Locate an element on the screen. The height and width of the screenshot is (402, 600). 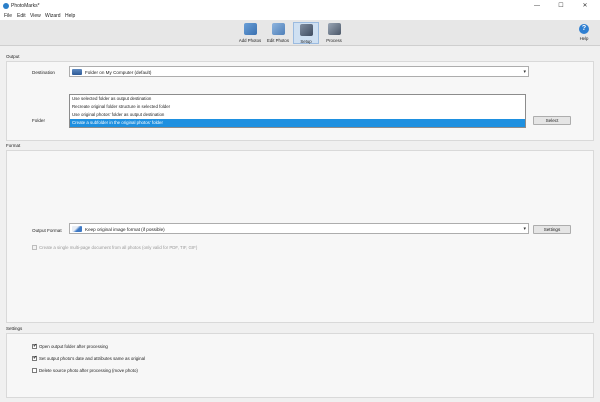
menu-view: View is located at coordinates (35, 16).